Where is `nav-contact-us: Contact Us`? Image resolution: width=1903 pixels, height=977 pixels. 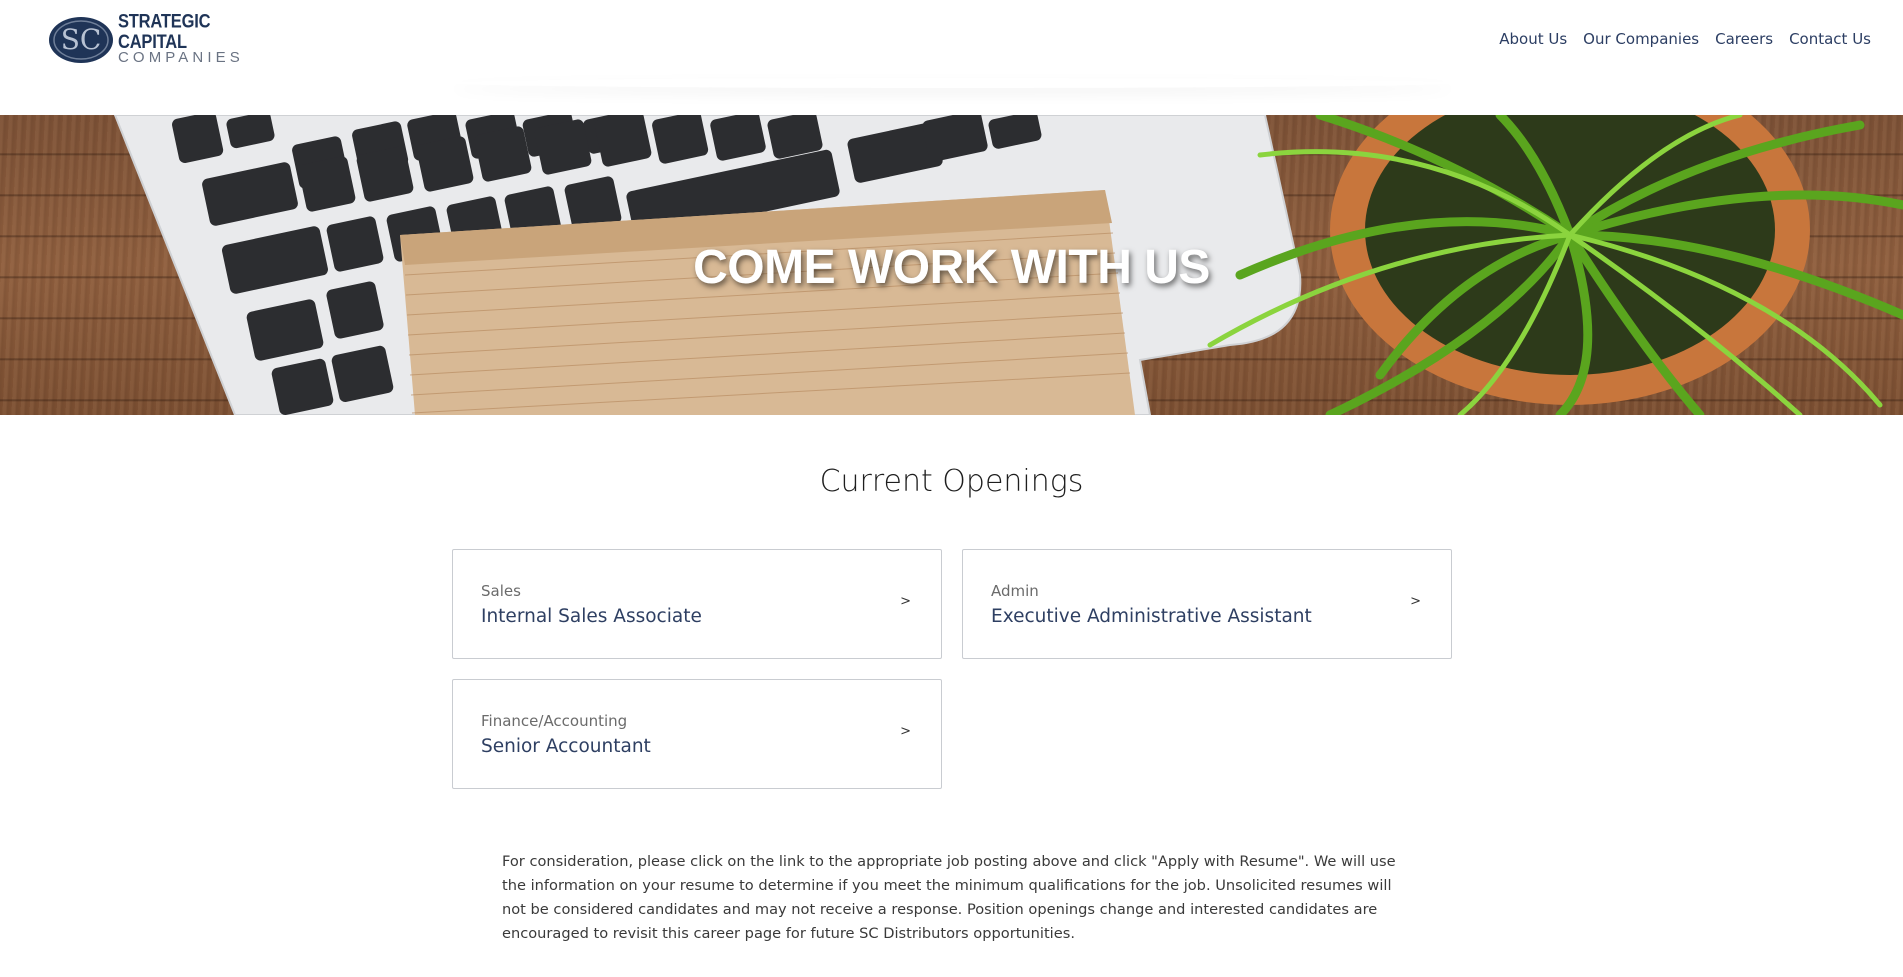
nav-contact-us: Contact Us is located at coordinates (1830, 39).